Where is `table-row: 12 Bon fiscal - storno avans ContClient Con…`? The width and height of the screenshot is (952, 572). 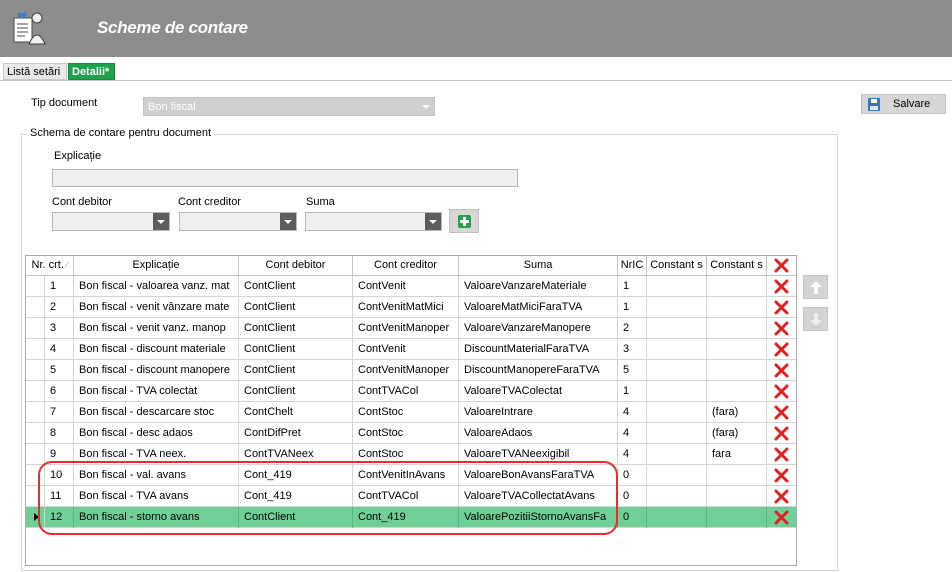 table-row: 12 Bon fiscal - storno avans ContClient Con… is located at coordinates (411, 517).